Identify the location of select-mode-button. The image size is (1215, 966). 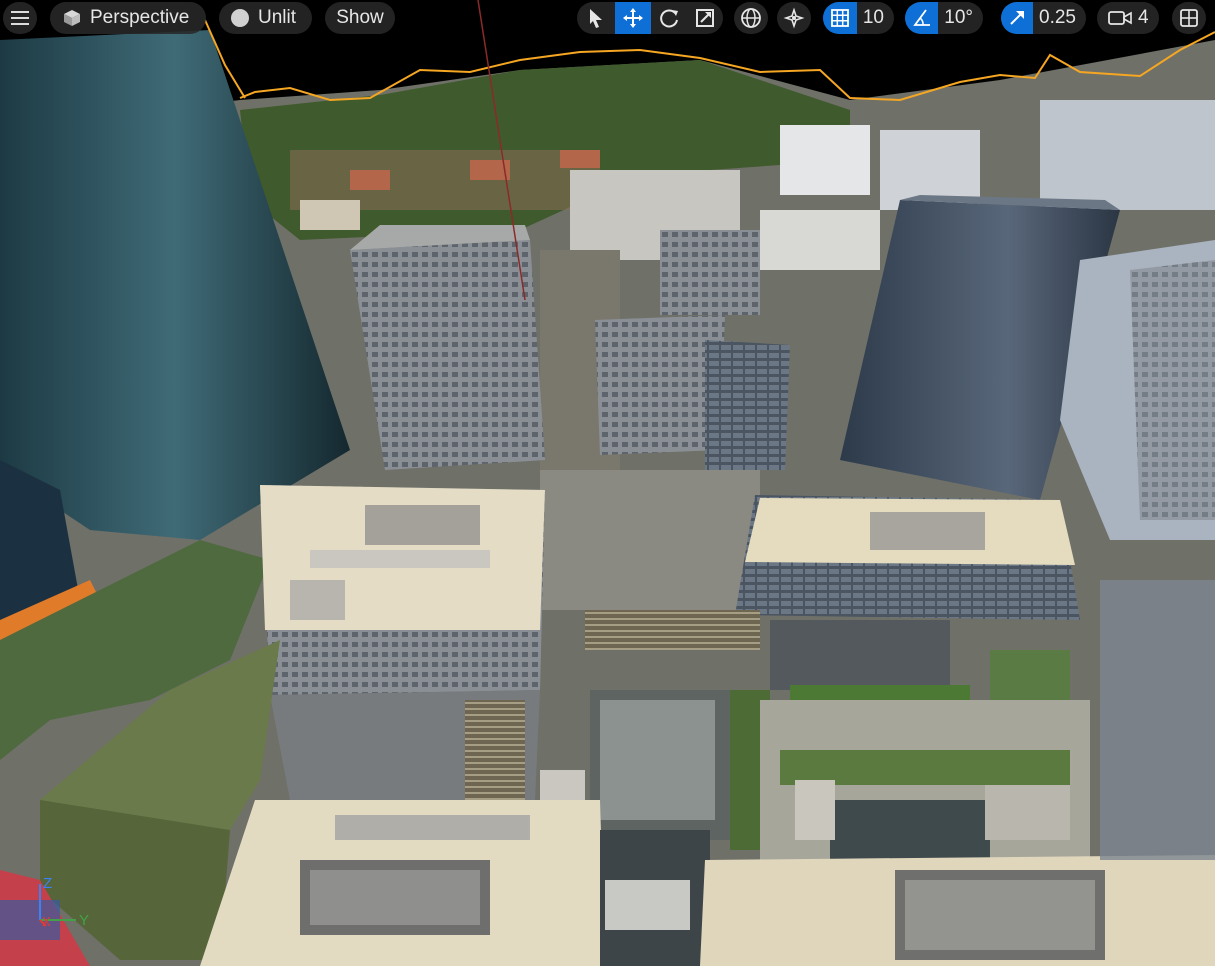
(596, 18).